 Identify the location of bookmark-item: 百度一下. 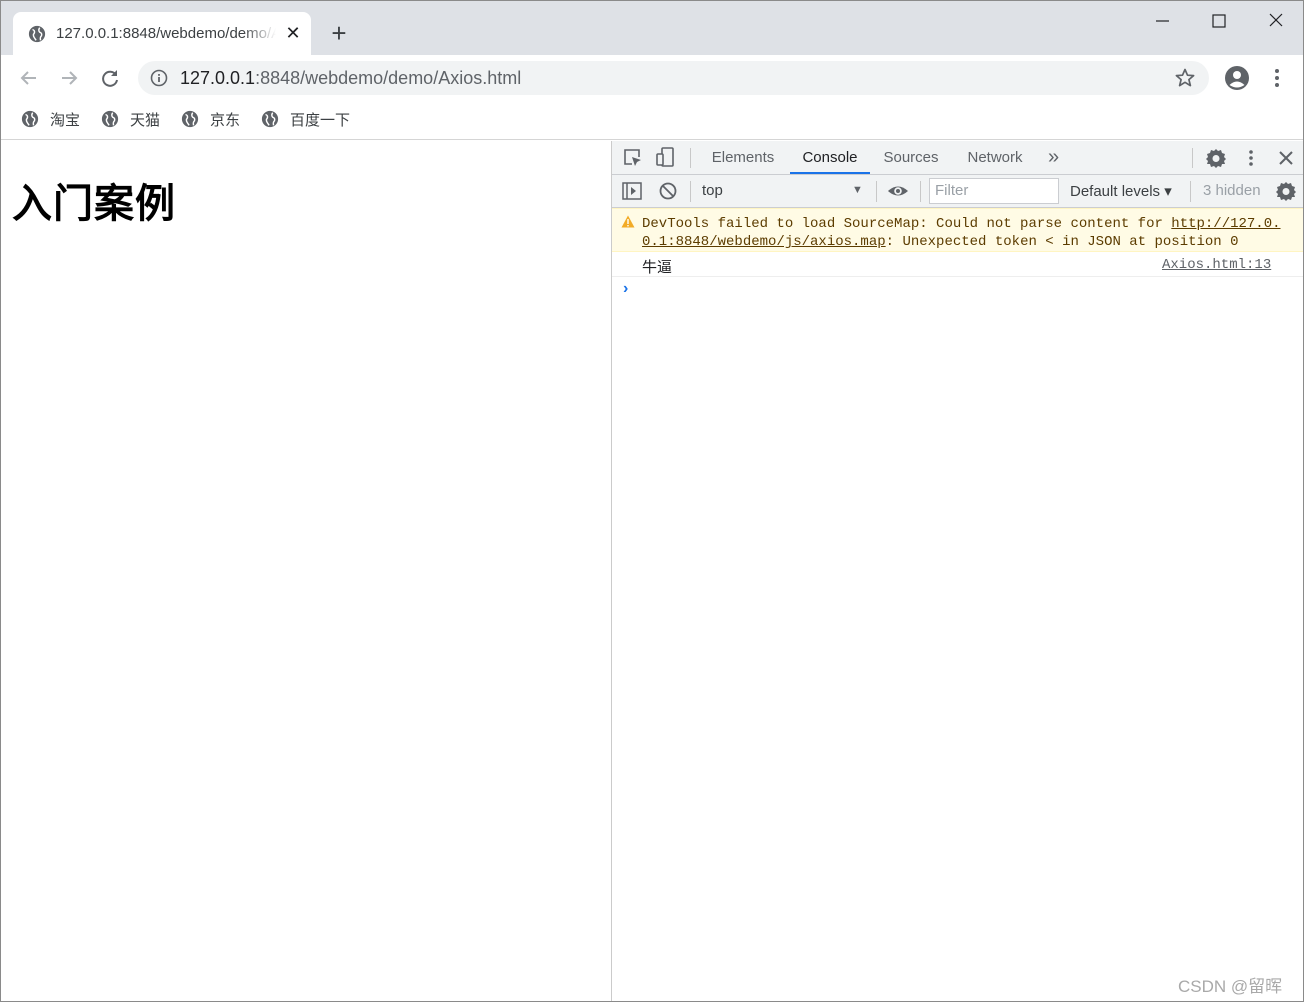
(305, 119).